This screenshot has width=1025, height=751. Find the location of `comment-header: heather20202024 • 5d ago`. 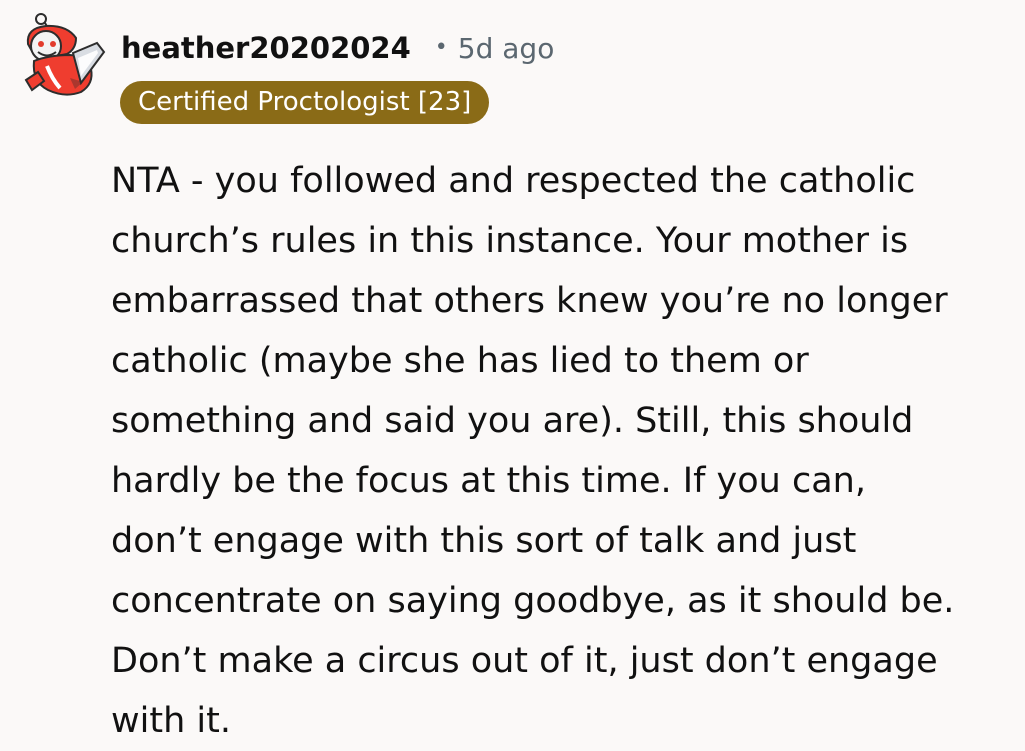

comment-header: heather20202024 • 5d ago is located at coordinates (337, 48).